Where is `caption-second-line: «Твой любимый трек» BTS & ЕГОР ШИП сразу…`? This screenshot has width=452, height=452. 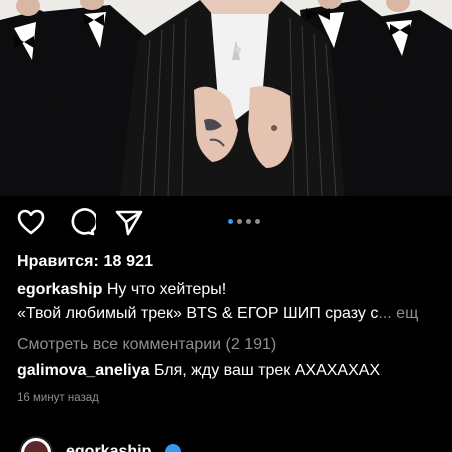
caption-second-line: «Твой любимый трек» BTS & ЕГОР ШИП сразу… is located at coordinates (234, 314).